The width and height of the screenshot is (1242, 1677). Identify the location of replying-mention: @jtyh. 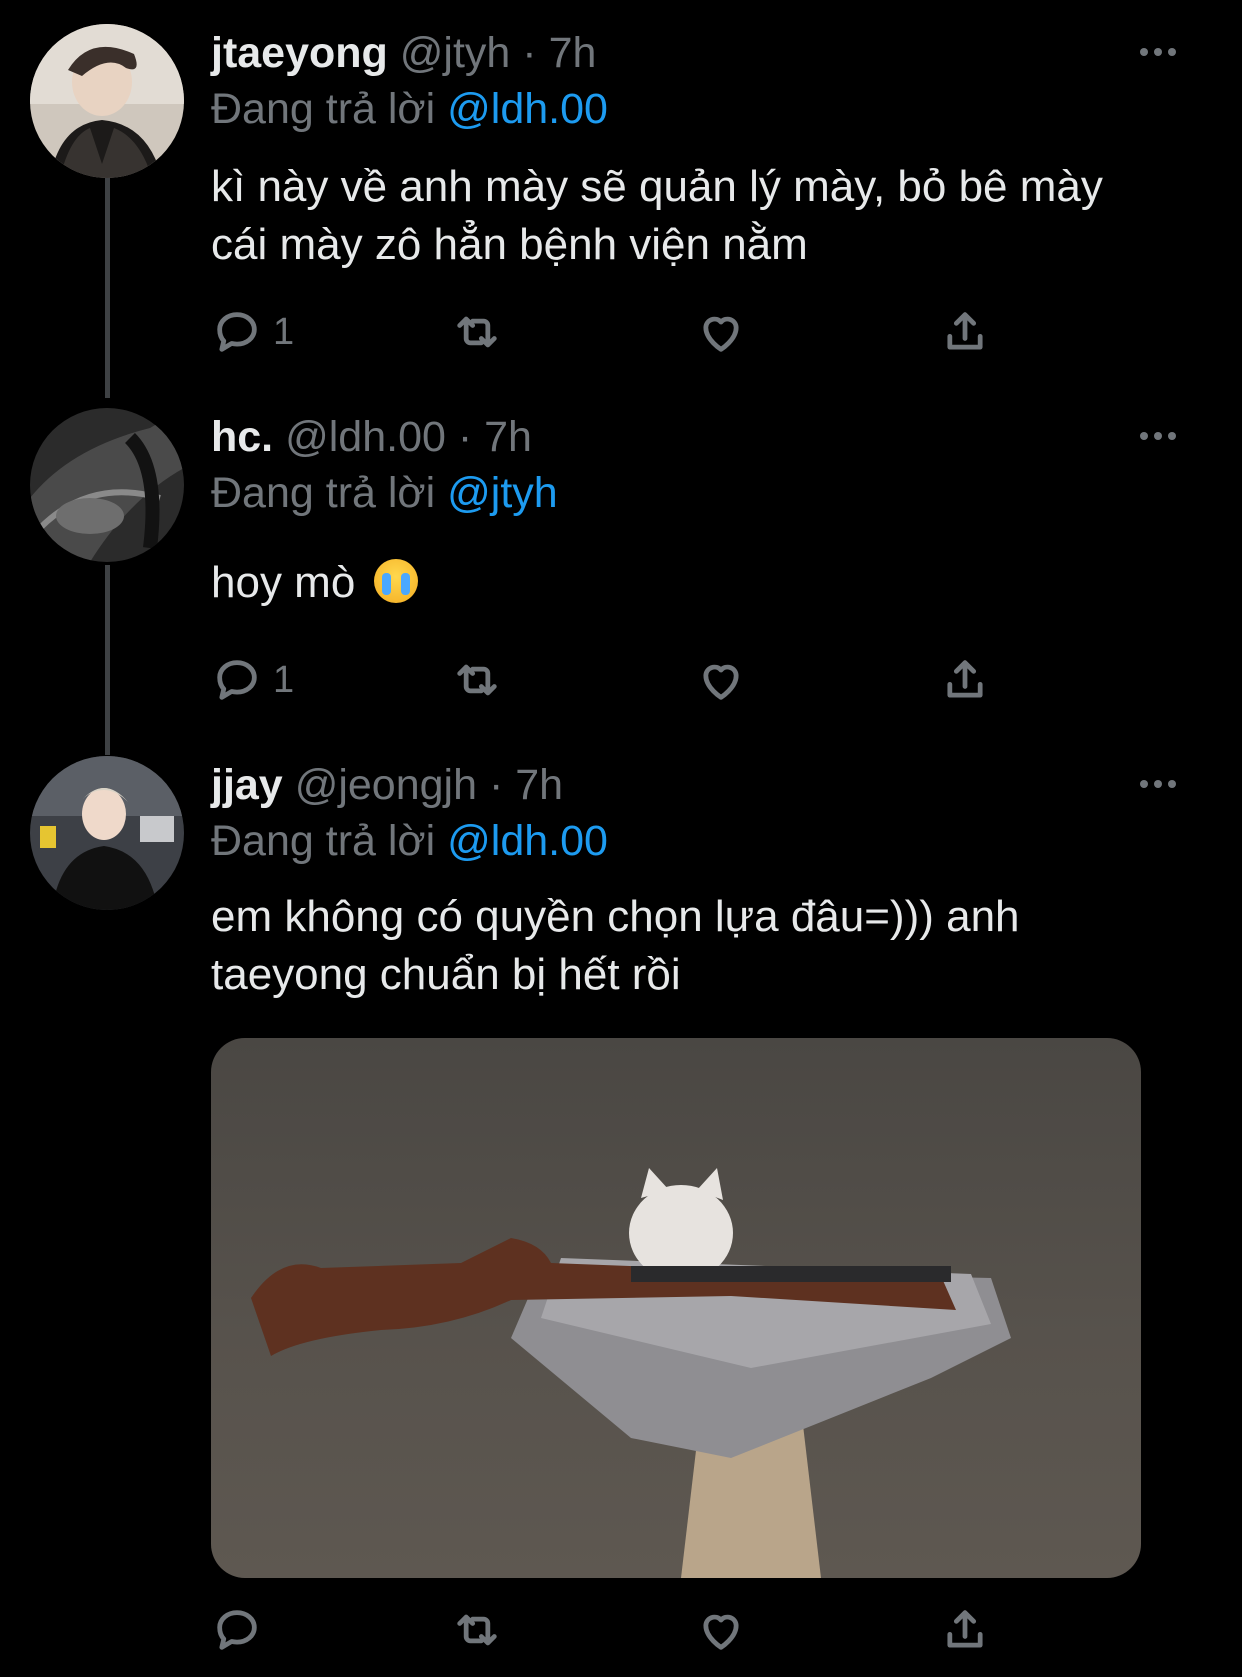
(502, 493).